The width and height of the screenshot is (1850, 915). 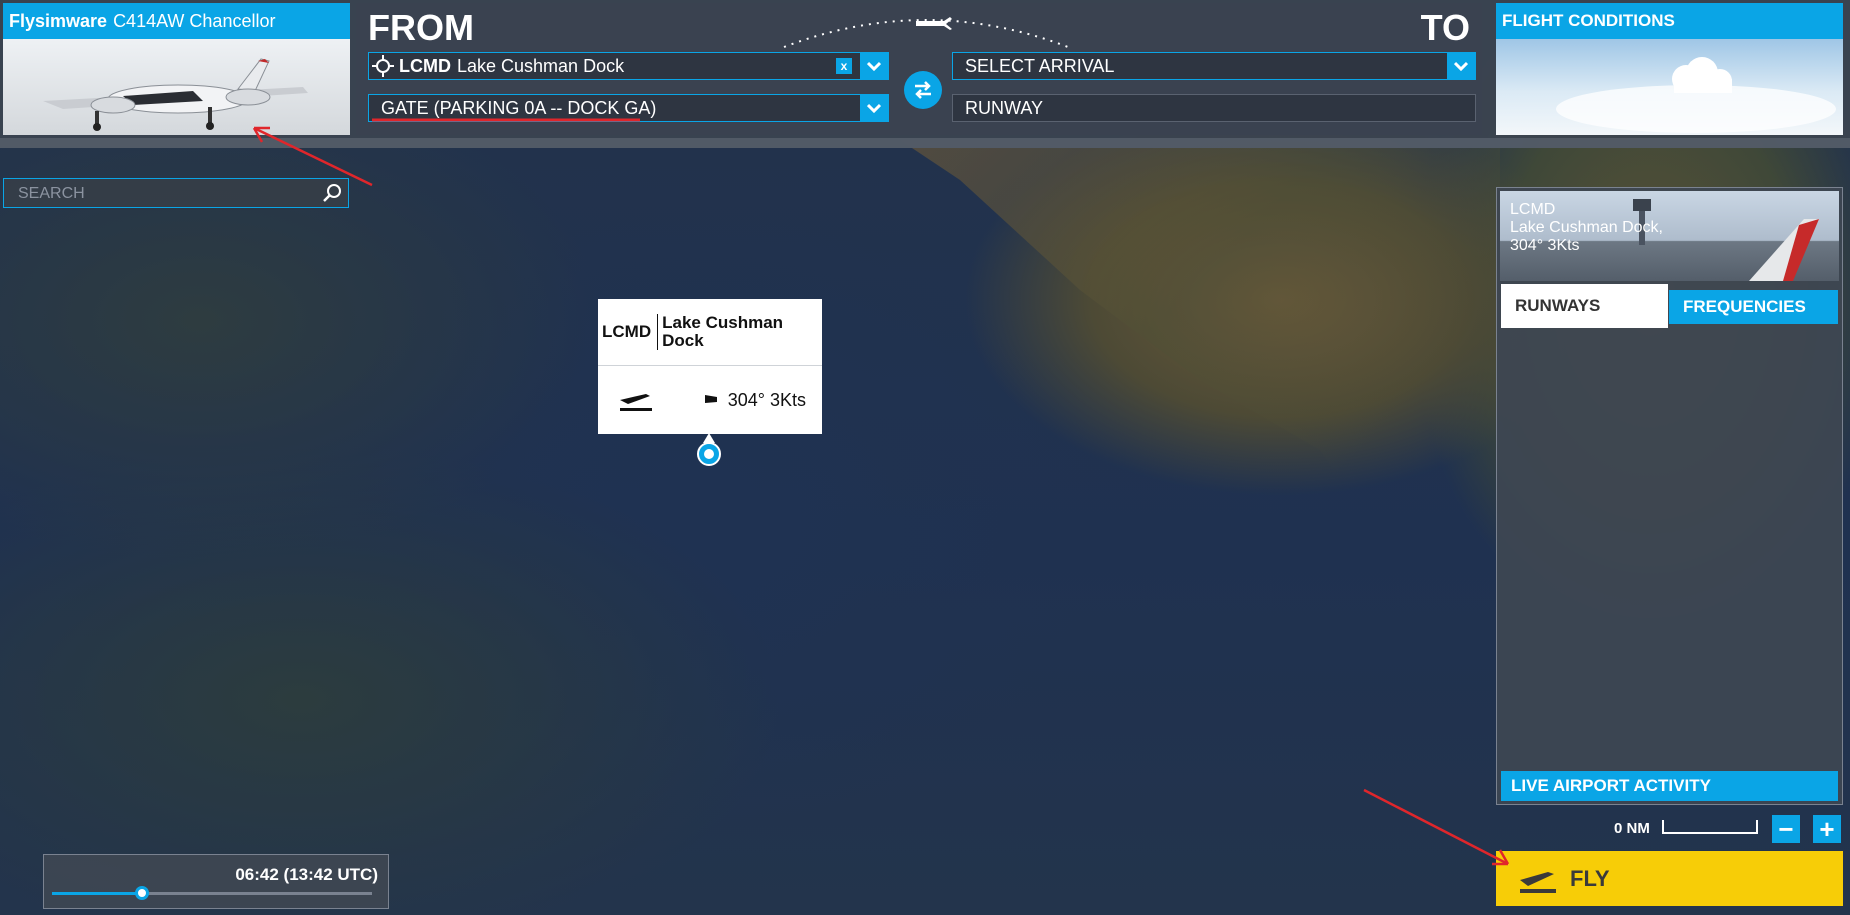 I want to click on time-slider-handle, so click(x=141, y=893).